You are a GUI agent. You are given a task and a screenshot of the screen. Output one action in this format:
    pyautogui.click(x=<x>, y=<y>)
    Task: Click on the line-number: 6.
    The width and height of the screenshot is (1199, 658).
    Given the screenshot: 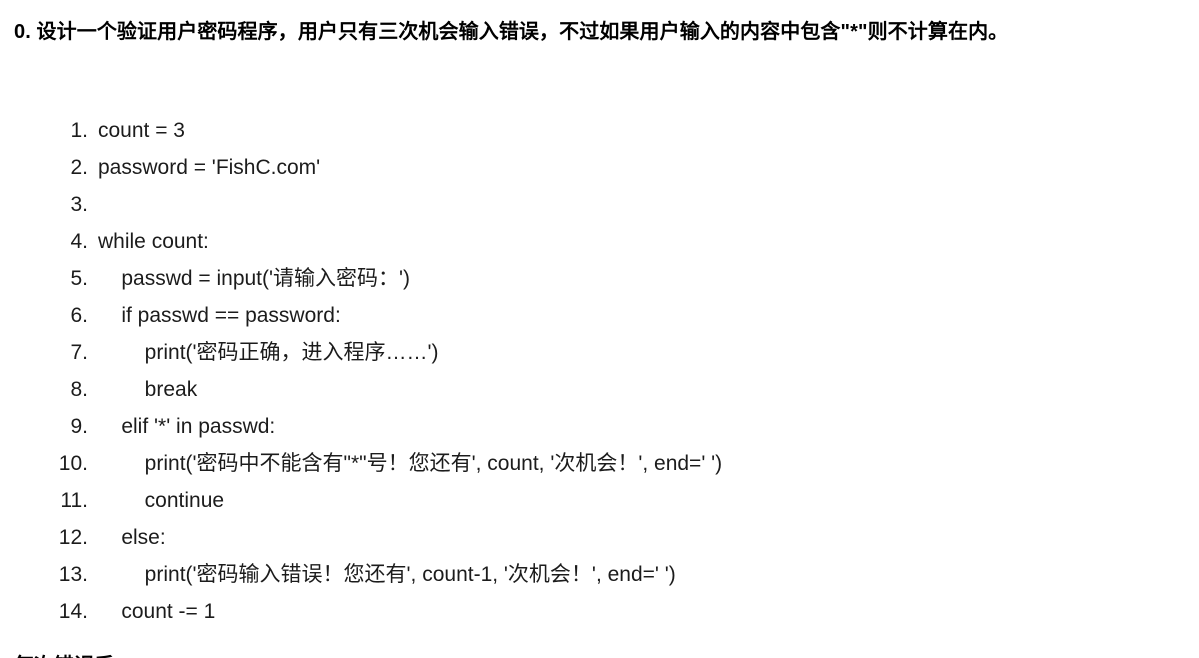 What is the action you would take?
    pyautogui.click(x=79, y=315)
    